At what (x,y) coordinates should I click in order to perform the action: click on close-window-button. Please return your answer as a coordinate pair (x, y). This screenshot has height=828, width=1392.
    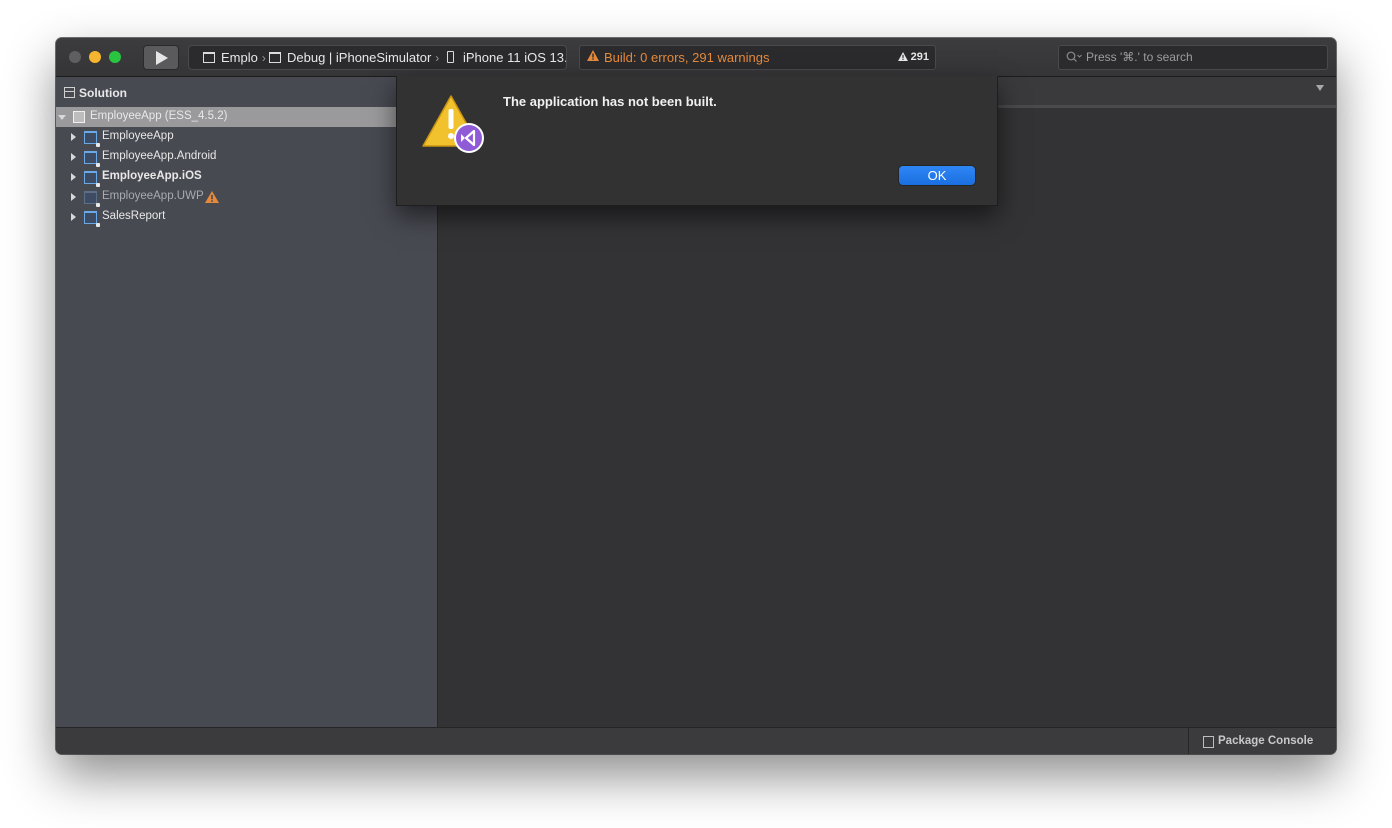
    Looking at the image, I should click on (75, 57).